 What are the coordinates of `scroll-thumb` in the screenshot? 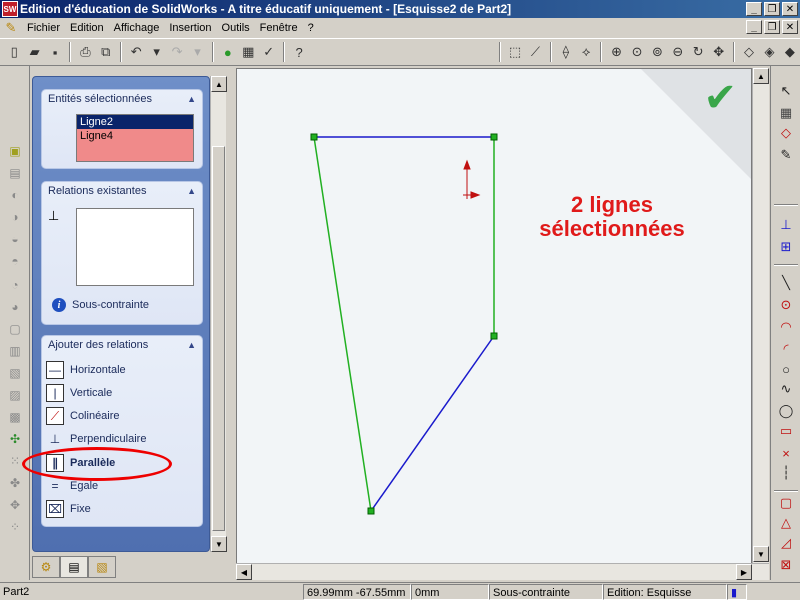 It's located at (218, 338).